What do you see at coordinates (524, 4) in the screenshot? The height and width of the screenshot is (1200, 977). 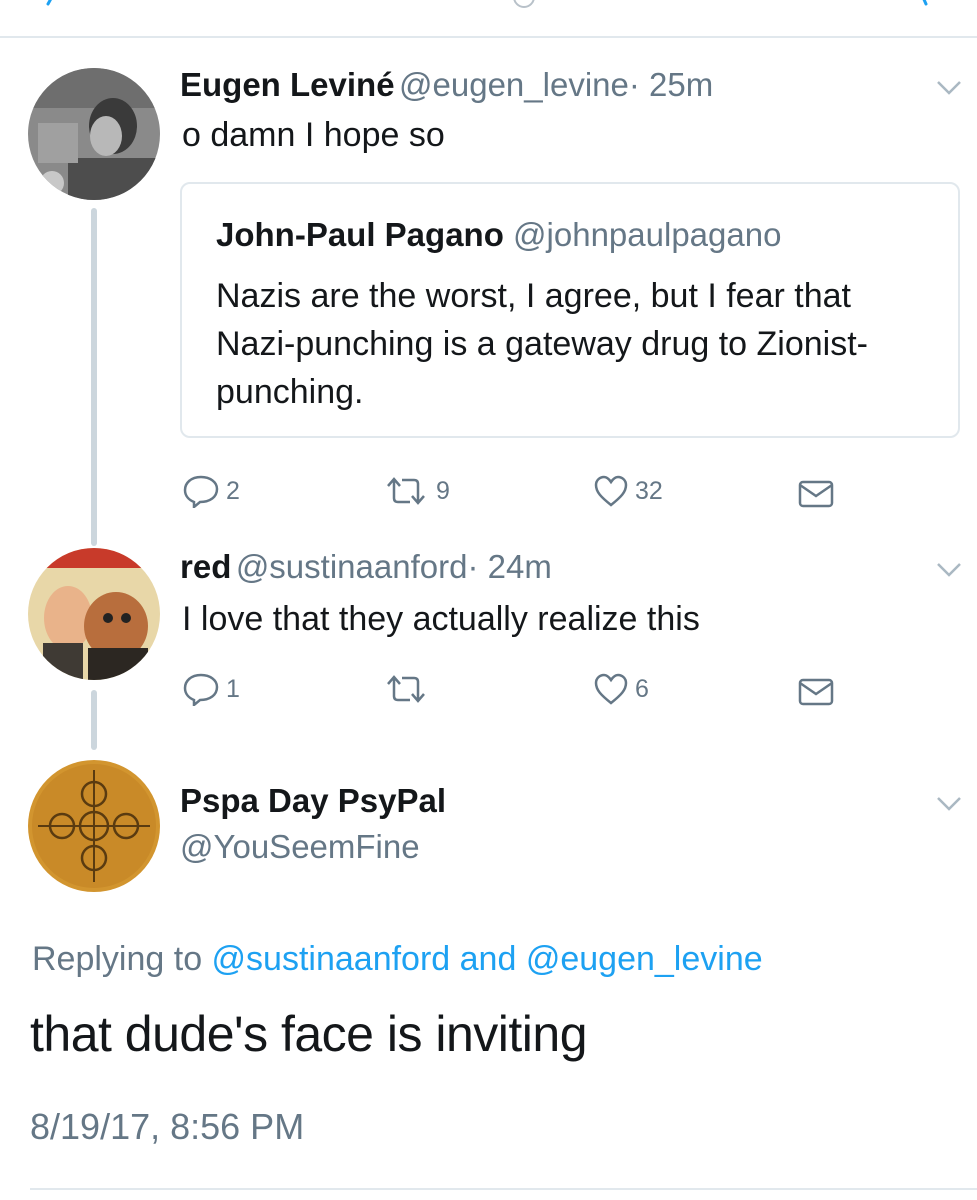 I see `nav-center-icon` at bounding box center [524, 4].